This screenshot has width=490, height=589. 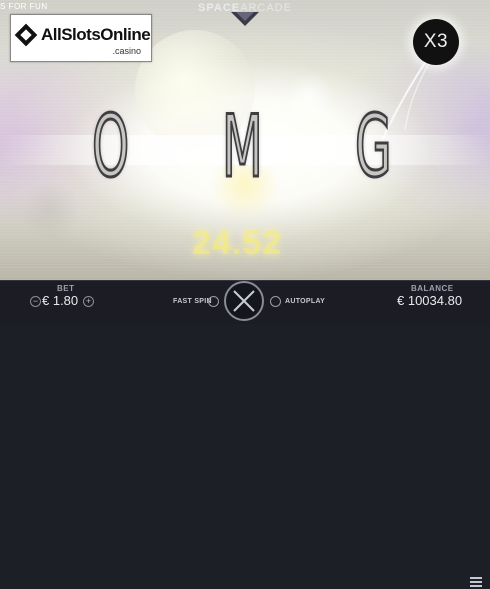 What do you see at coordinates (373, 147) in the screenshot?
I see `reel-letter: G` at bounding box center [373, 147].